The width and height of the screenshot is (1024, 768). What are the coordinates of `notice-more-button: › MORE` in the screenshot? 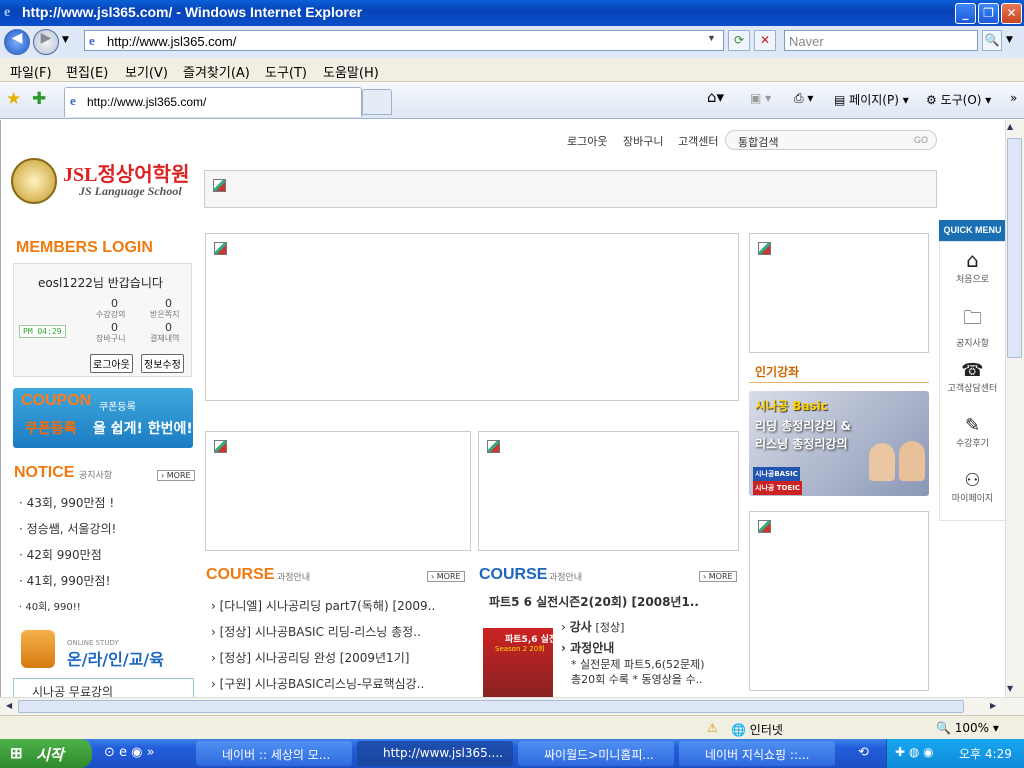 It's located at (176, 475).